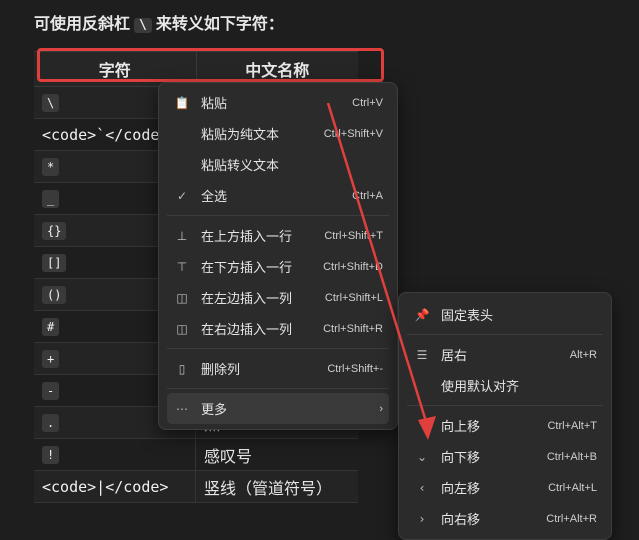 Image resolution: width=639 pixels, height=540 pixels. What do you see at coordinates (461, 489) in the screenshot?
I see `menu-item-label: 向左移` at bounding box center [461, 489].